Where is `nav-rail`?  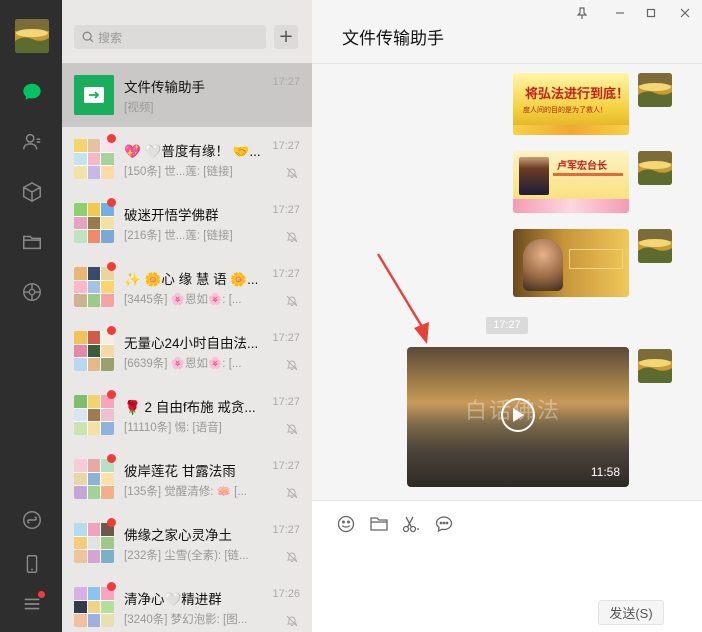 nav-rail is located at coordinates (31, 316).